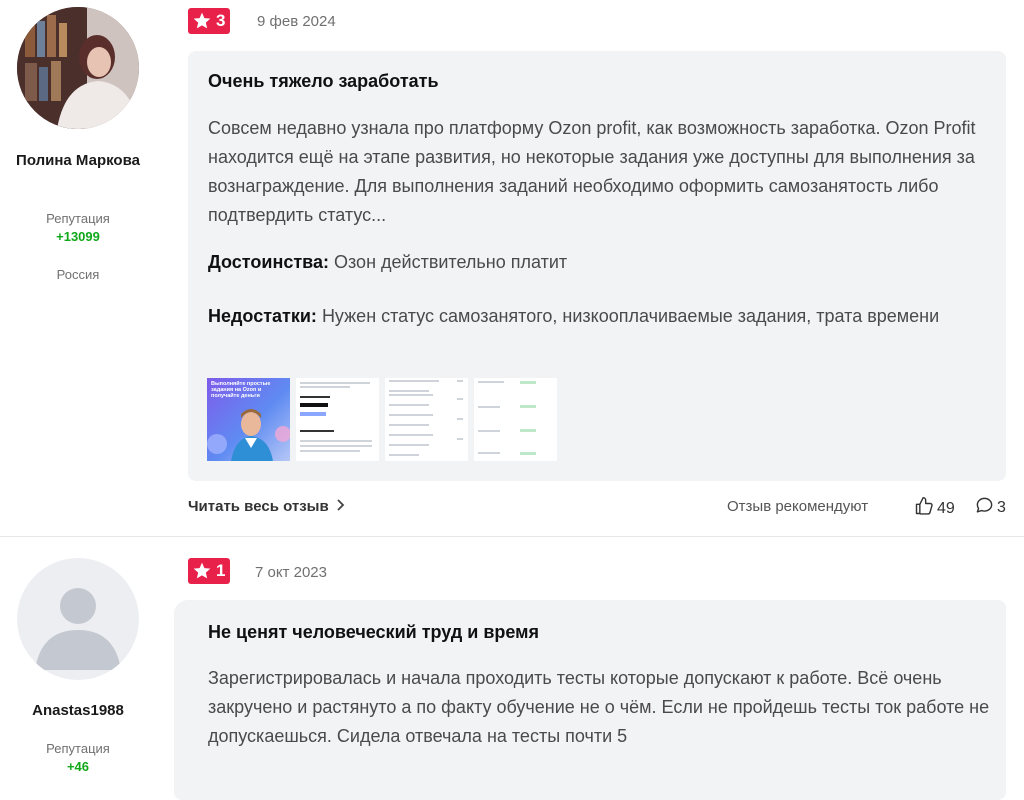 This screenshot has height=800, width=1024. I want to click on author-country: Россия, so click(78, 274).